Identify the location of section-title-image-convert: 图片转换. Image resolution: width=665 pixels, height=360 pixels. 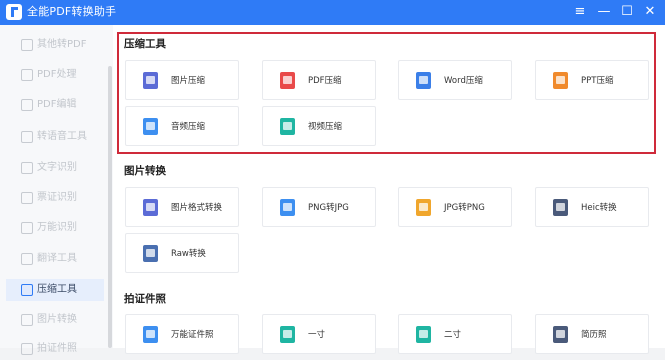
(145, 171).